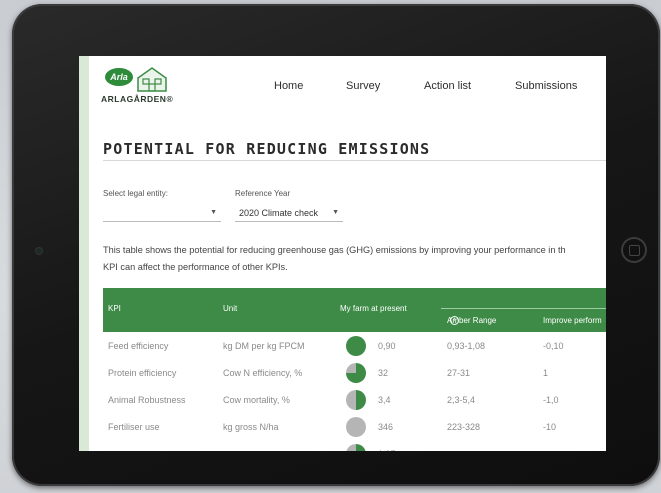  What do you see at coordinates (523, 308) in the screenshot?
I see `header-divider` at bounding box center [523, 308].